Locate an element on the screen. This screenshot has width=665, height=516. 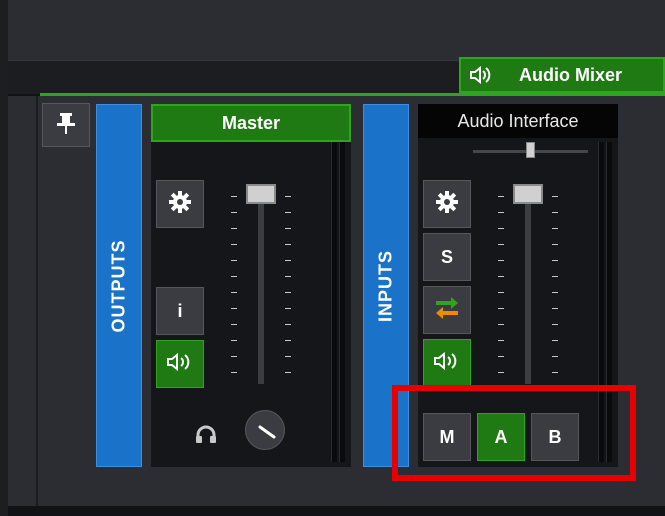
balance-slider is located at coordinates (530, 151).